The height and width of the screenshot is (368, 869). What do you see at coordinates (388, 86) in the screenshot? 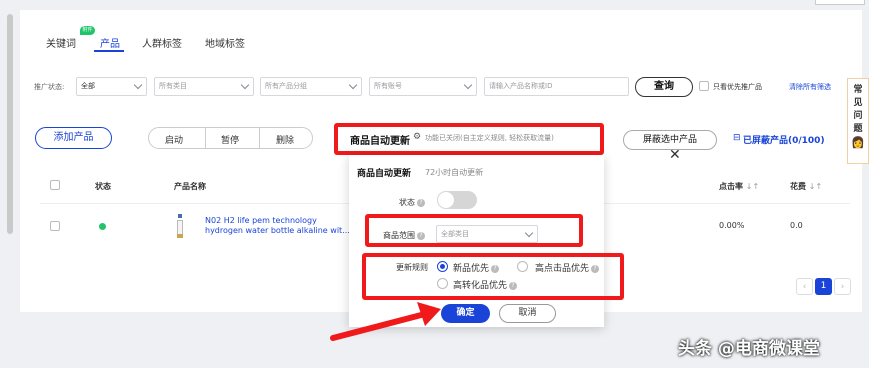
I see `account-select-placeholder: 所有账号` at bounding box center [388, 86].